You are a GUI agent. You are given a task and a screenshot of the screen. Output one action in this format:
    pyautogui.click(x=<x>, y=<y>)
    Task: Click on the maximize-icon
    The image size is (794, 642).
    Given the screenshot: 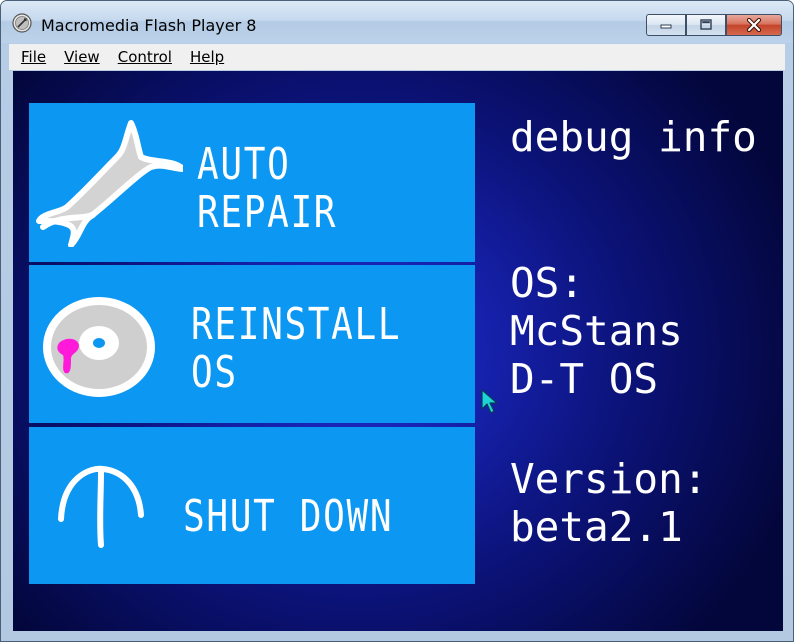 What is the action you would take?
    pyautogui.click(x=706, y=24)
    